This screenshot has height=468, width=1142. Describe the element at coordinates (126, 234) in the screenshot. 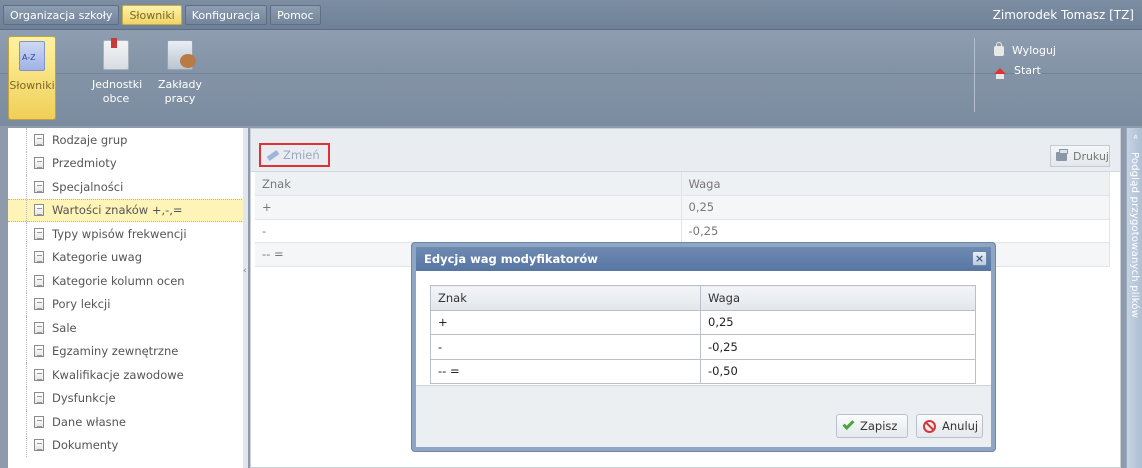

I see `list-item: Typy wpisów frekwencji` at that location.